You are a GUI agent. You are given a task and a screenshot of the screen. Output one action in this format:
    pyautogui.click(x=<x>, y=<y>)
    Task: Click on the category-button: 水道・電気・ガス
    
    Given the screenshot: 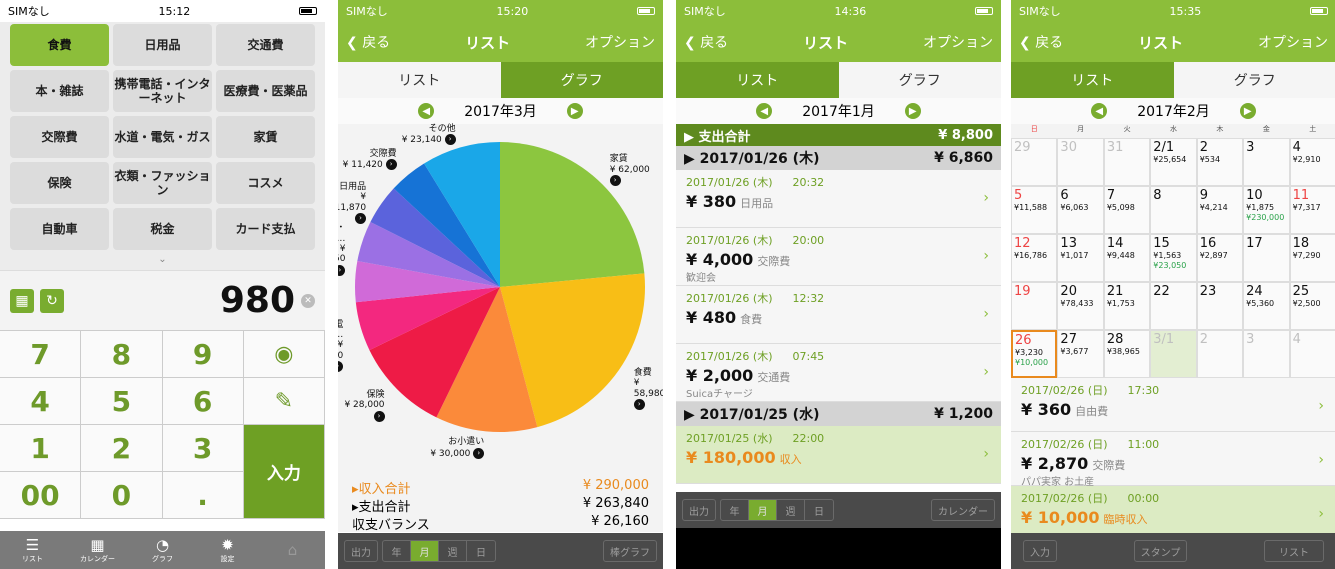 What is the action you would take?
    pyautogui.click(x=162, y=137)
    